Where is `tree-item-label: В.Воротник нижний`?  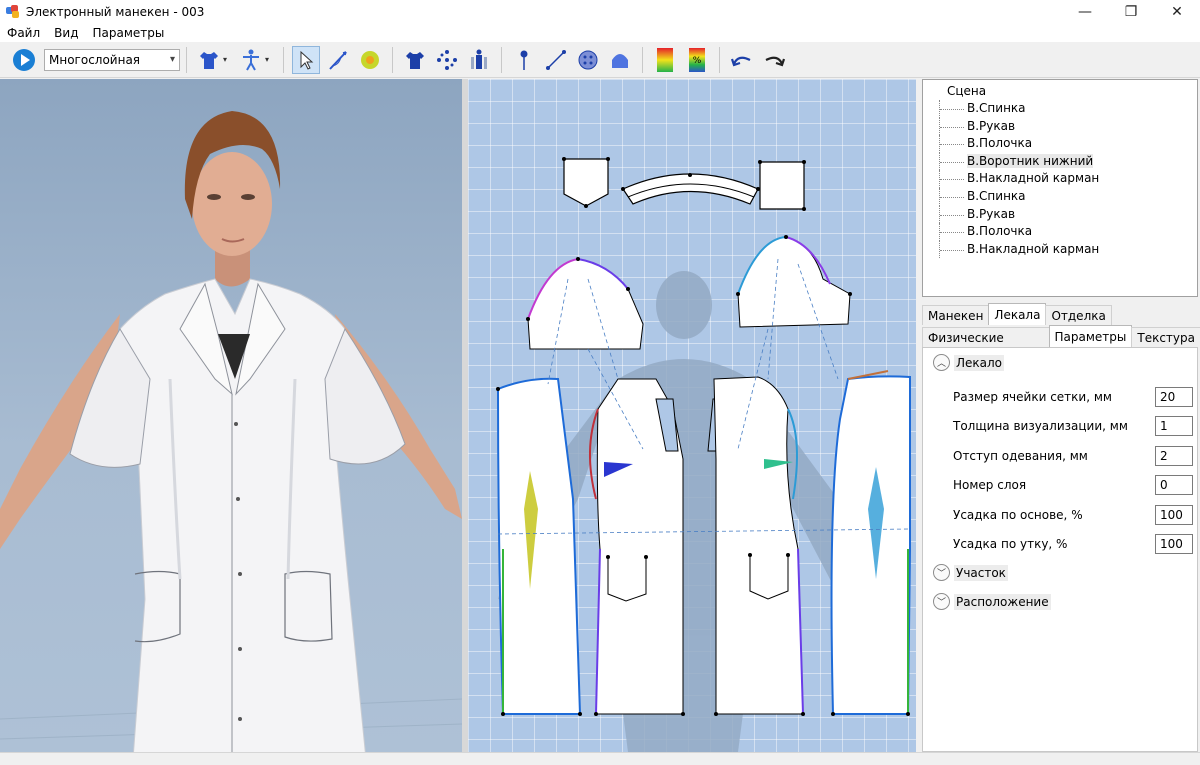
tree-item-label: В.Воротник нижний is located at coordinates (1030, 160).